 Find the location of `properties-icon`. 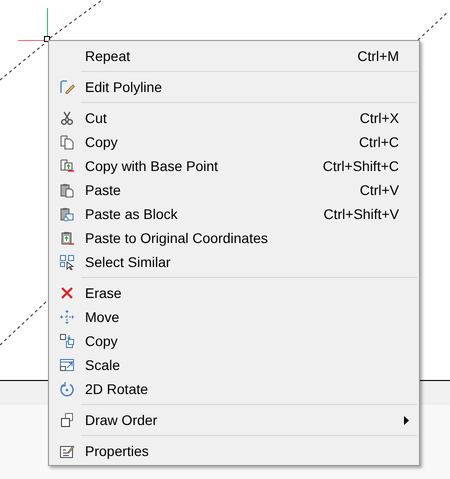

properties-icon is located at coordinates (67, 451).